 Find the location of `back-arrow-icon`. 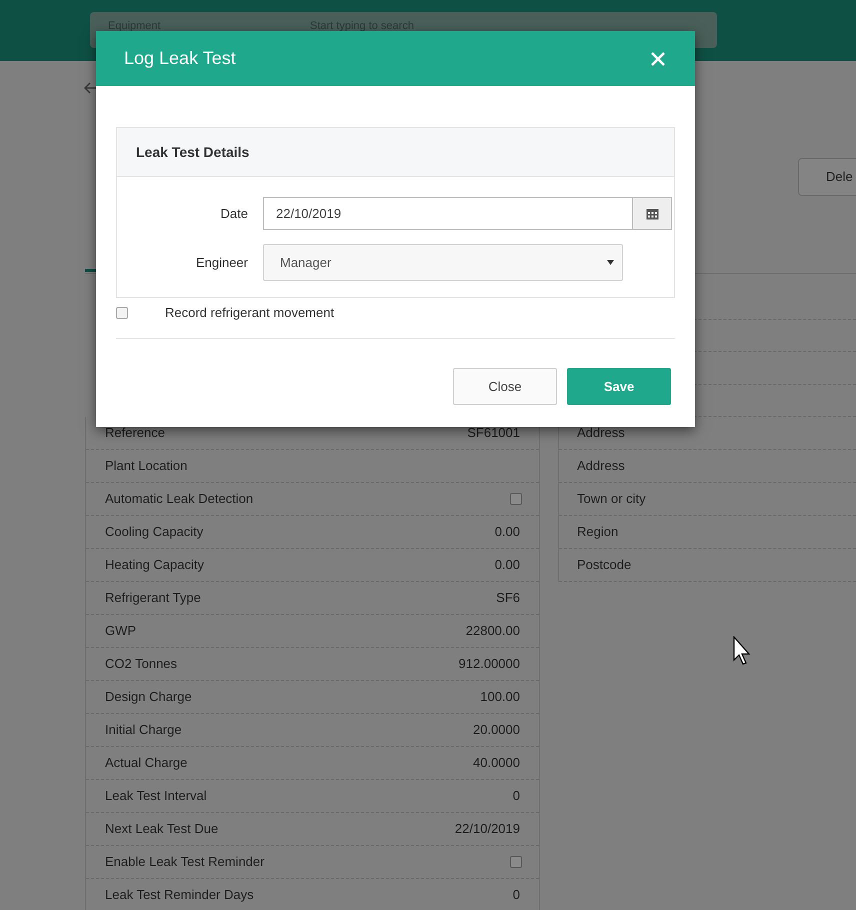

back-arrow-icon is located at coordinates (91, 88).